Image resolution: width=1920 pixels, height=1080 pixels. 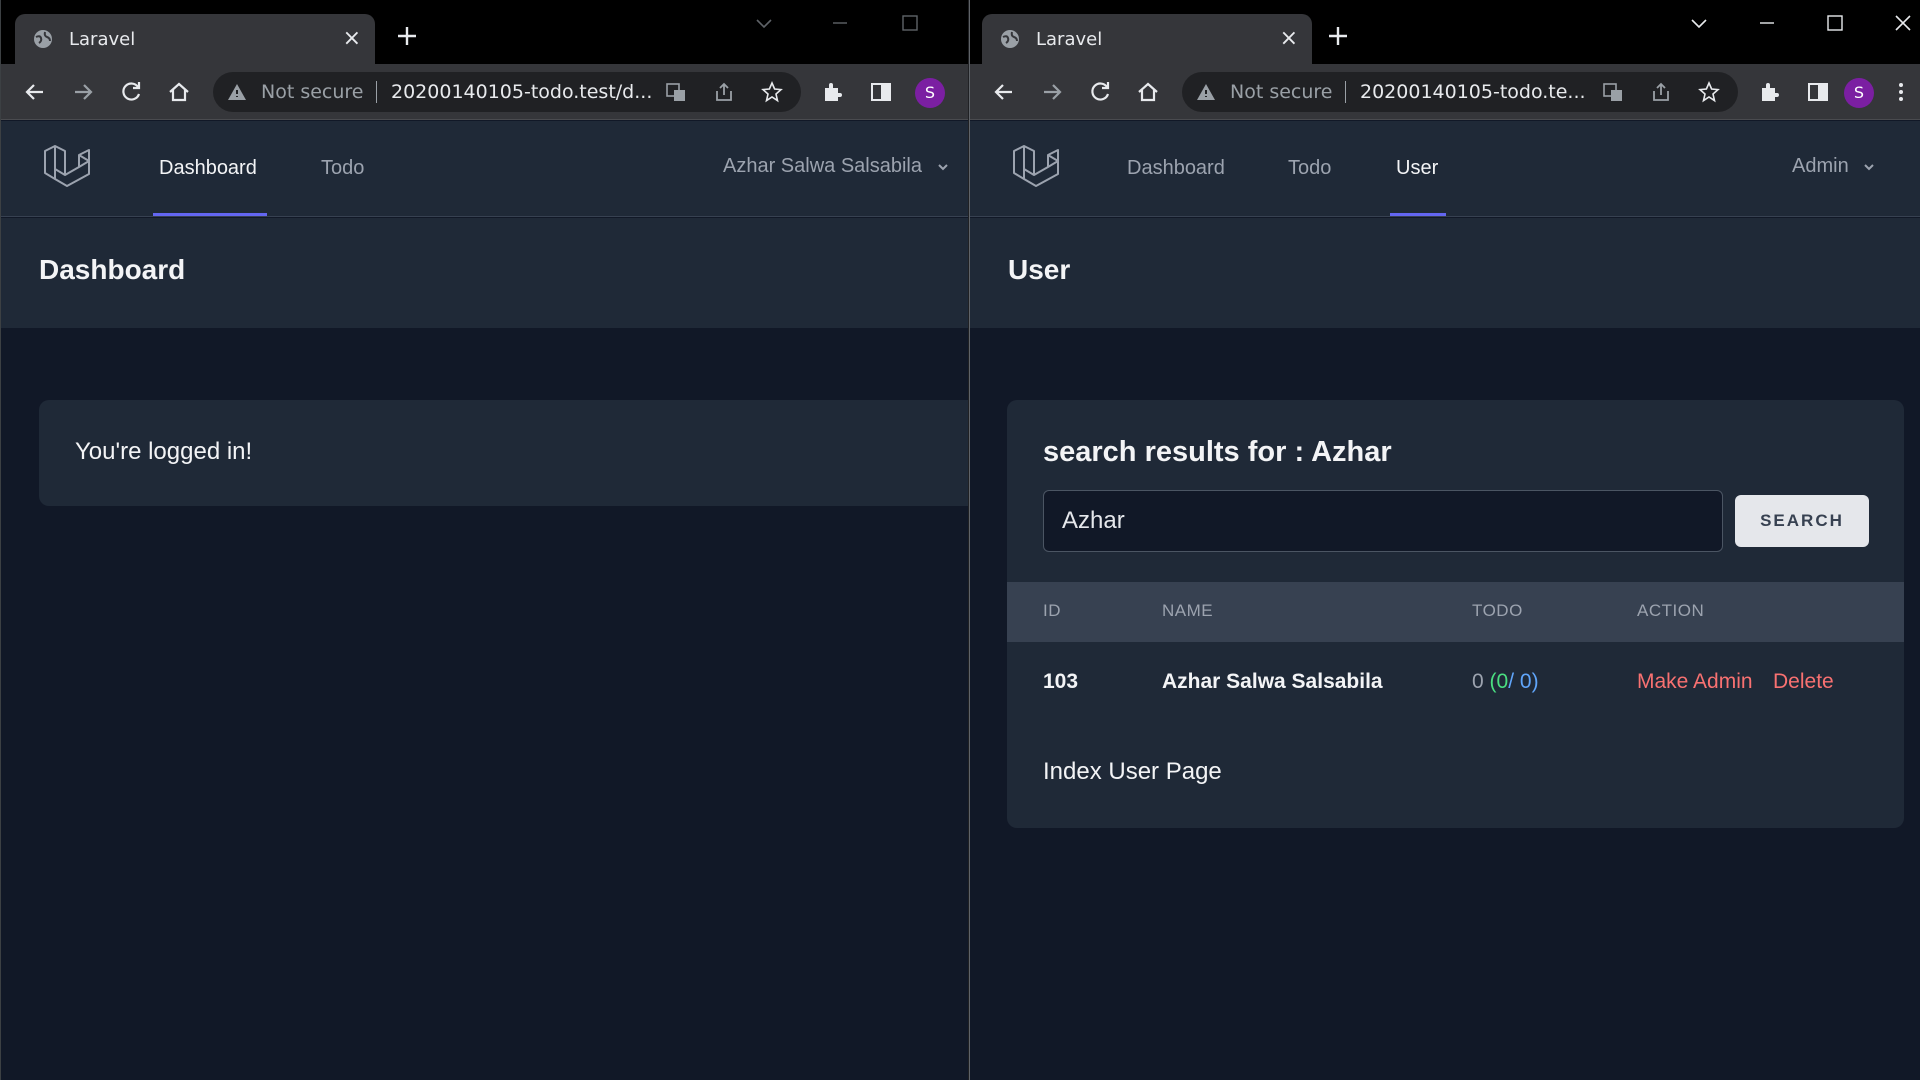 What do you see at coordinates (822, 166) in the screenshot?
I see `user-name: Azhar Salwa Salsabila` at bounding box center [822, 166].